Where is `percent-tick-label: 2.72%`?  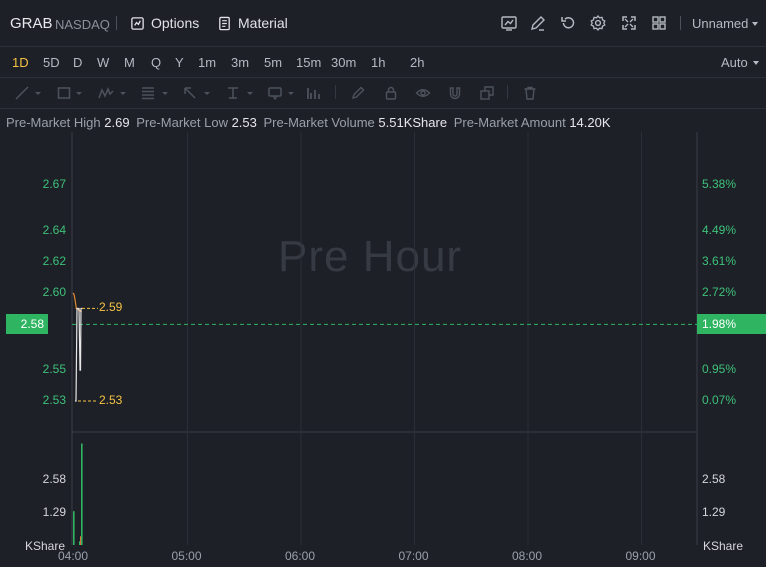 percent-tick-label: 2.72% is located at coordinates (719, 292).